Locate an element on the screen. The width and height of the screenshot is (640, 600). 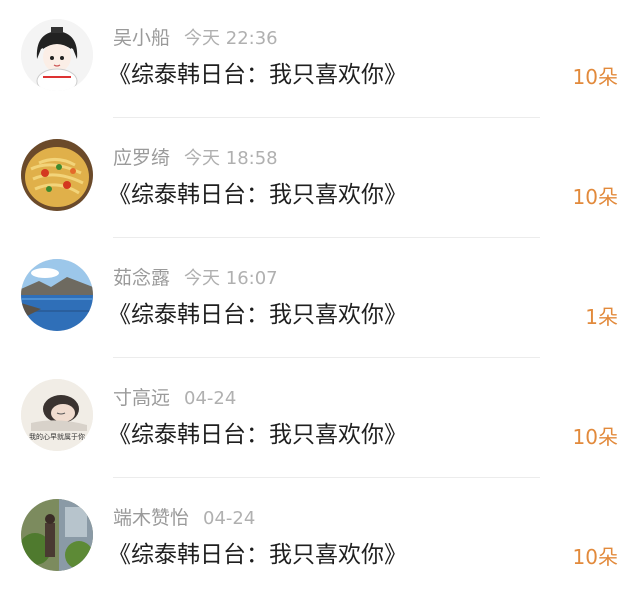
avatar: 我的心早就属于你 is located at coordinates (57, 415).